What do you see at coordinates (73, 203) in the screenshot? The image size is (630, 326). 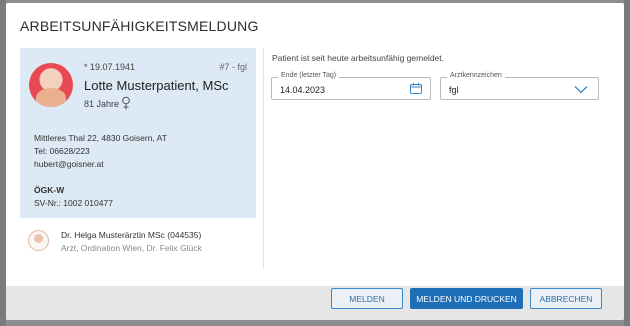 I see `social-security-number: SV-Nr.: 1002 010477` at bounding box center [73, 203].